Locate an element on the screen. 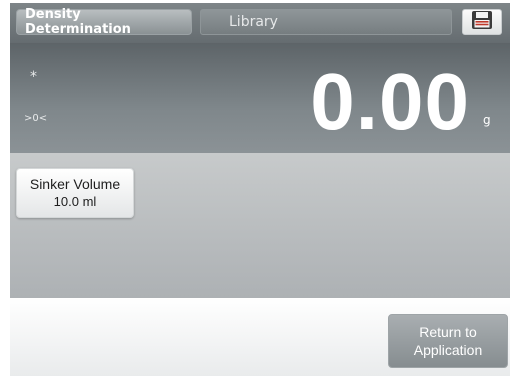 This screenshot has height=379, width=514. return-label-line1: Return to is located at coordinates (448, 332).